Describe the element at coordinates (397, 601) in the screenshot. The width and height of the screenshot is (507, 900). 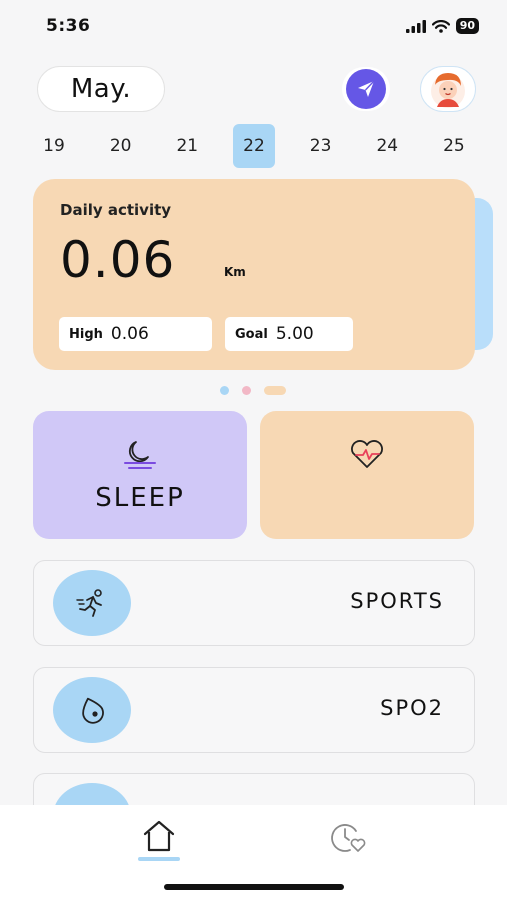
I see `sports-label: SPORTS` at that location.